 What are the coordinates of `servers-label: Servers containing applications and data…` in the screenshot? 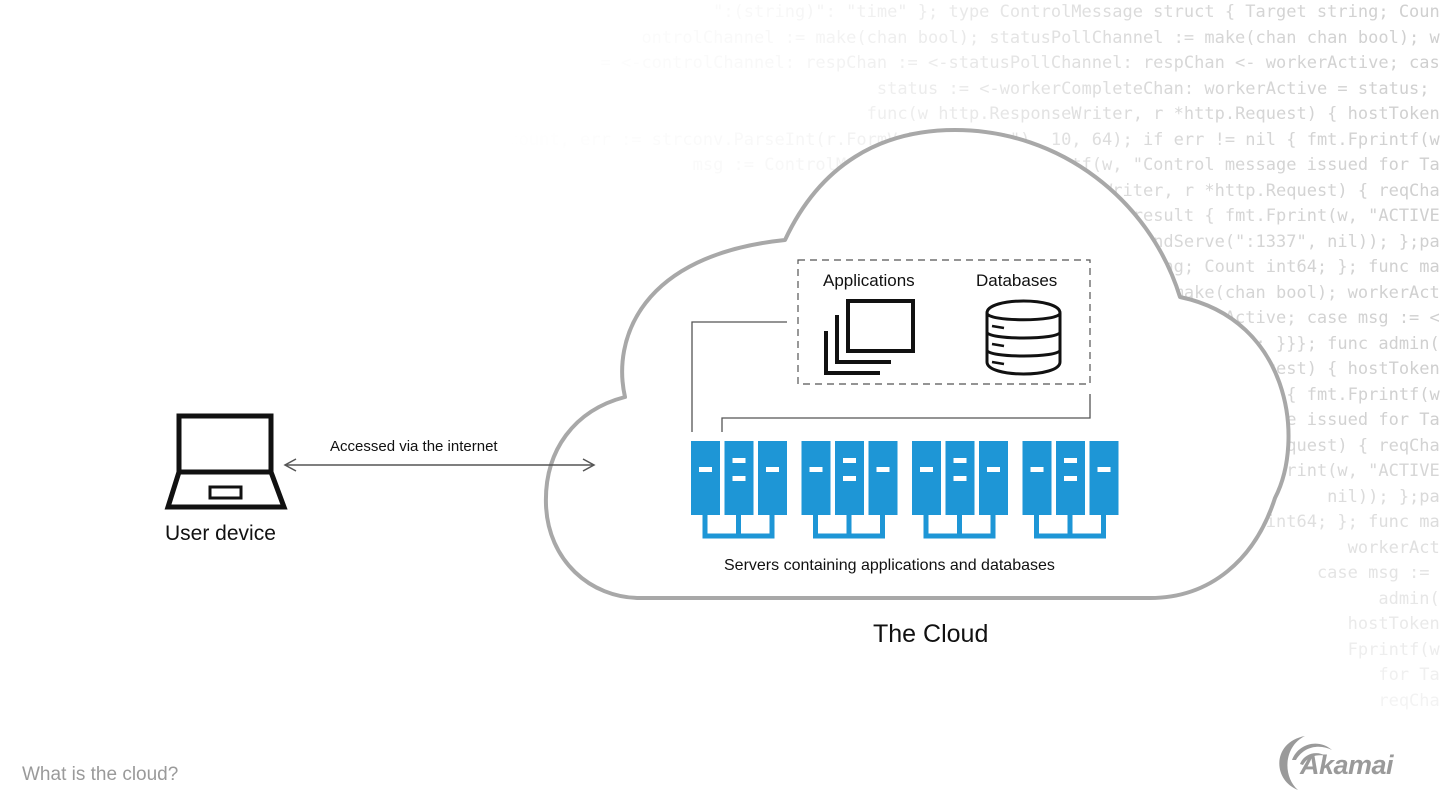 It's located at (889, 565).